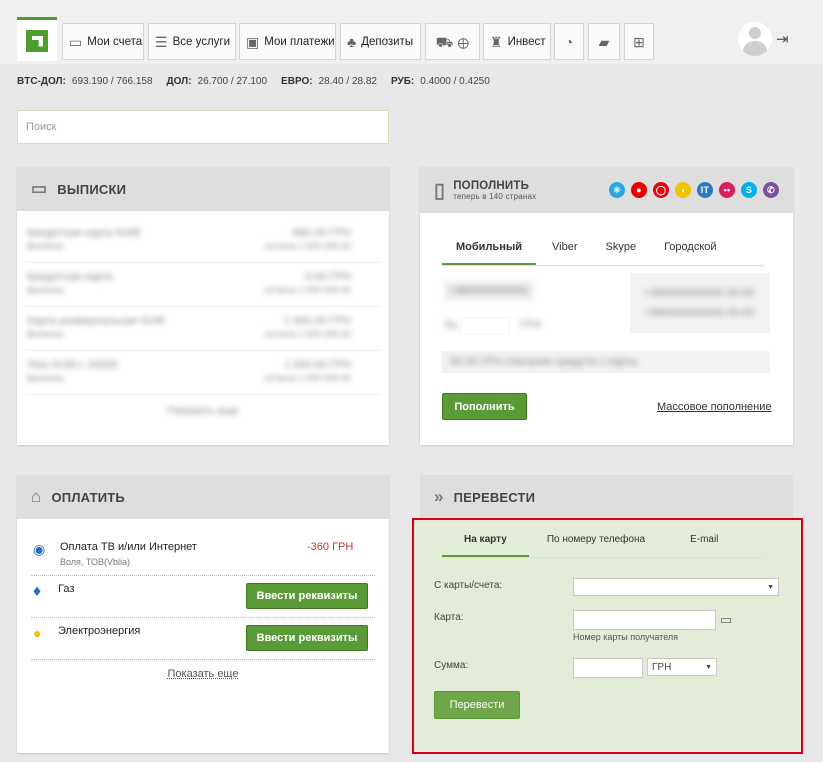 The height and width of the screenshot is (762, 823). I want to click on pay-header: ⌂ ОПЛАТИТЬ, so click(203, 497).